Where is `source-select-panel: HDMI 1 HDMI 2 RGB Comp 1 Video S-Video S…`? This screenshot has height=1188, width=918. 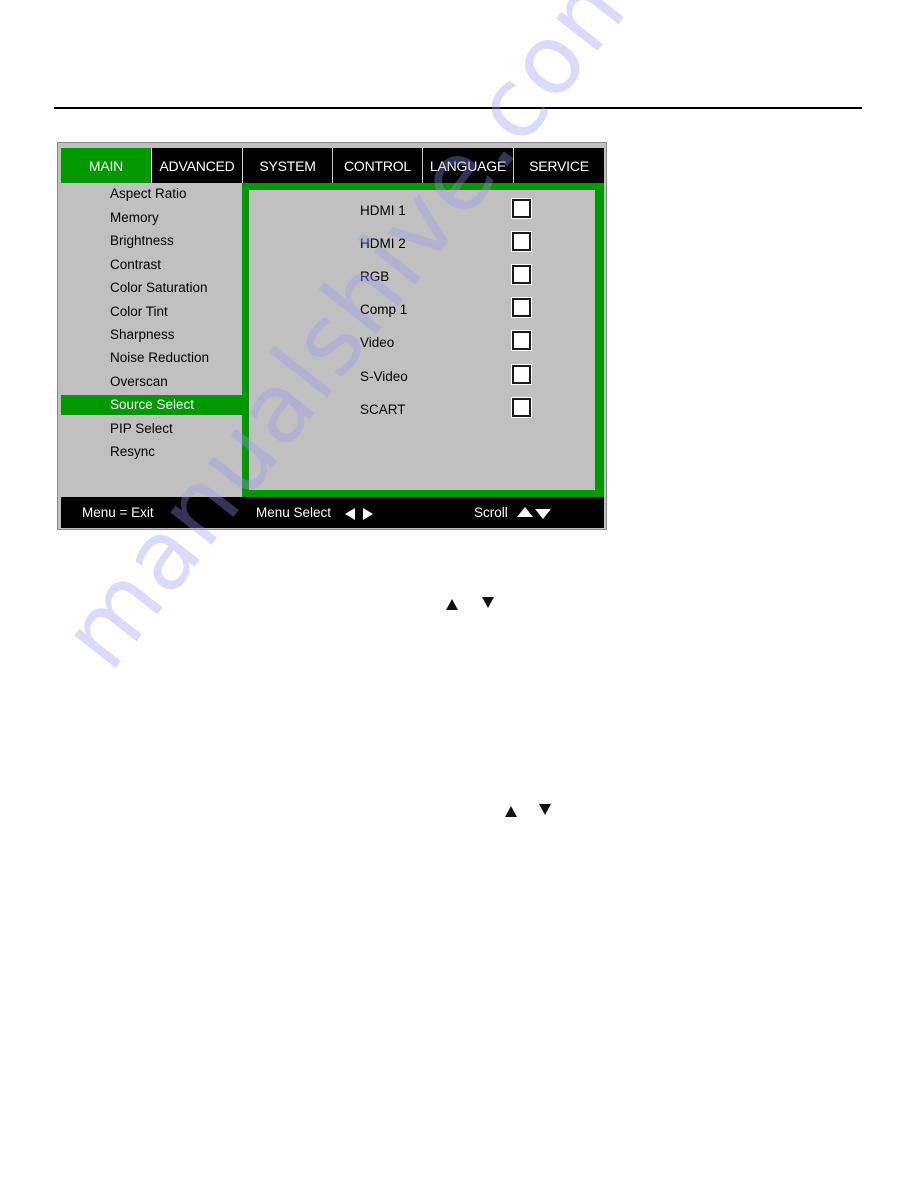 source-select-panel: HDMI 1 HDMI 2 RGB Comp 1 Video S-Video S… is located at coordinates (423, 340).